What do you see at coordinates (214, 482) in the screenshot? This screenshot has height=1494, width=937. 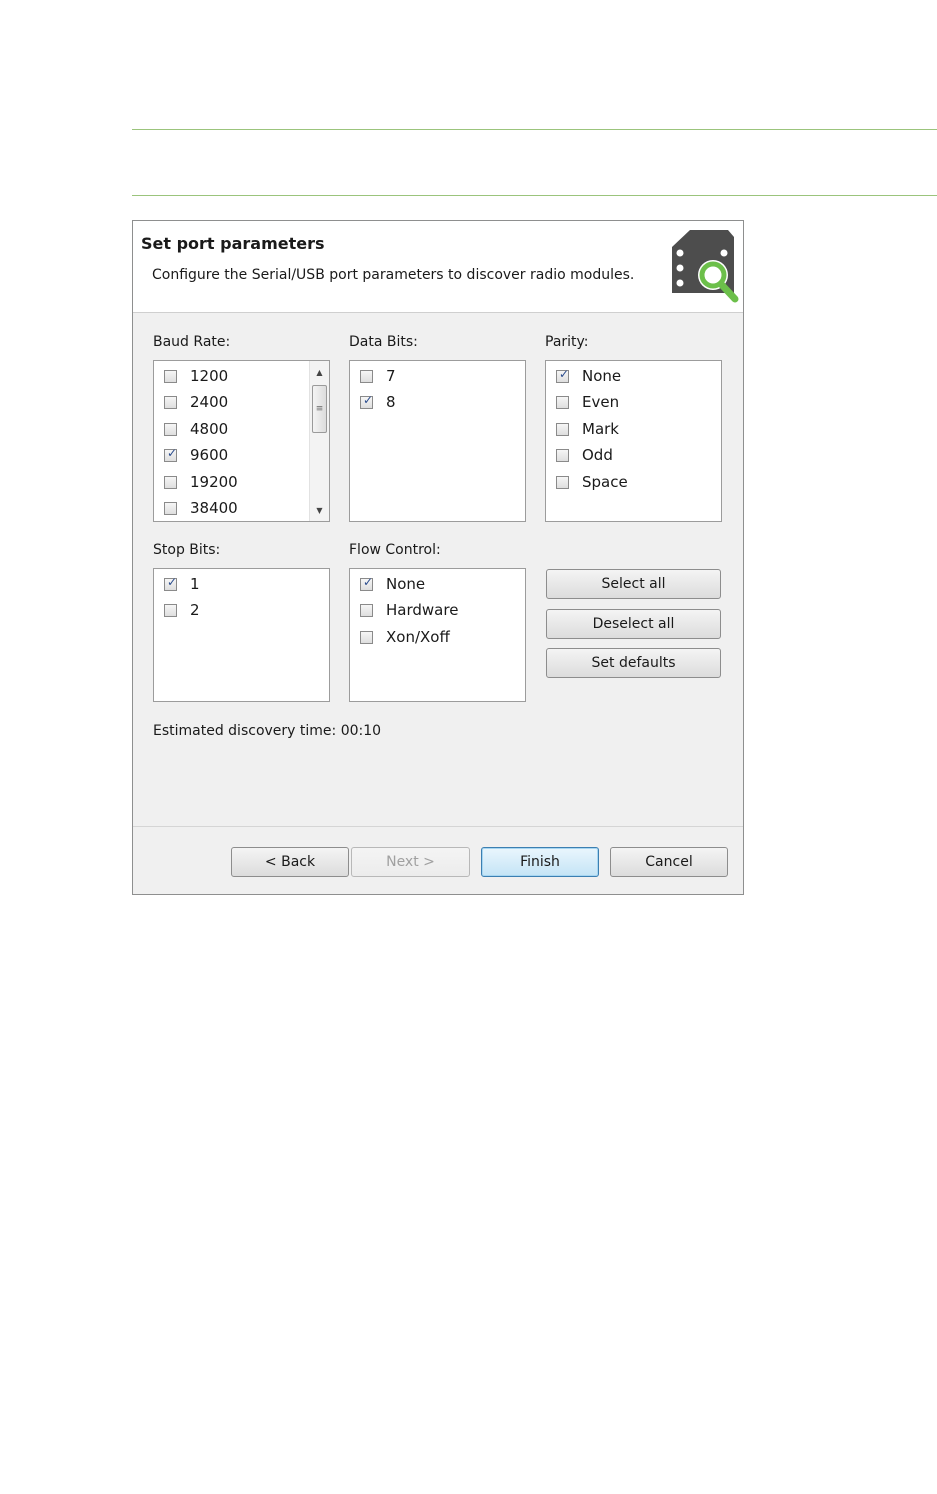 I see `option-label: 19200` at bounding box center [214, 482].